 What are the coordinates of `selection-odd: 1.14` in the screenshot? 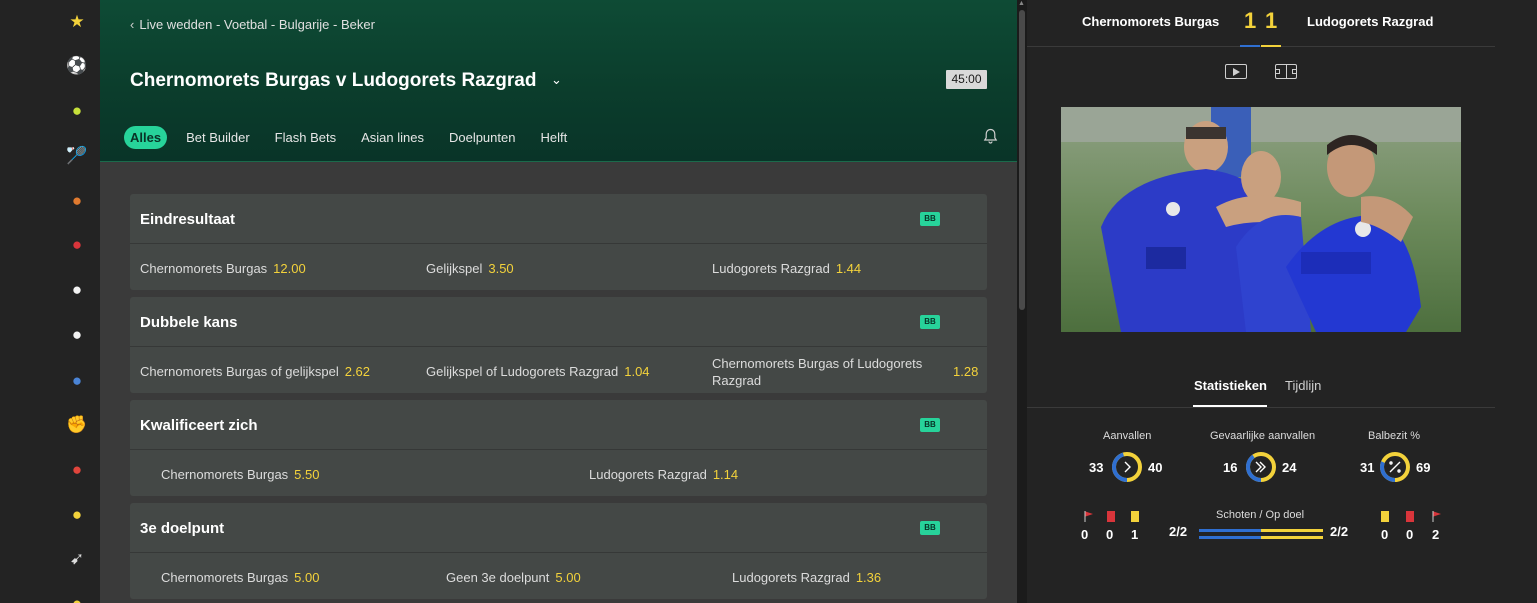 It's located at (725, 474).